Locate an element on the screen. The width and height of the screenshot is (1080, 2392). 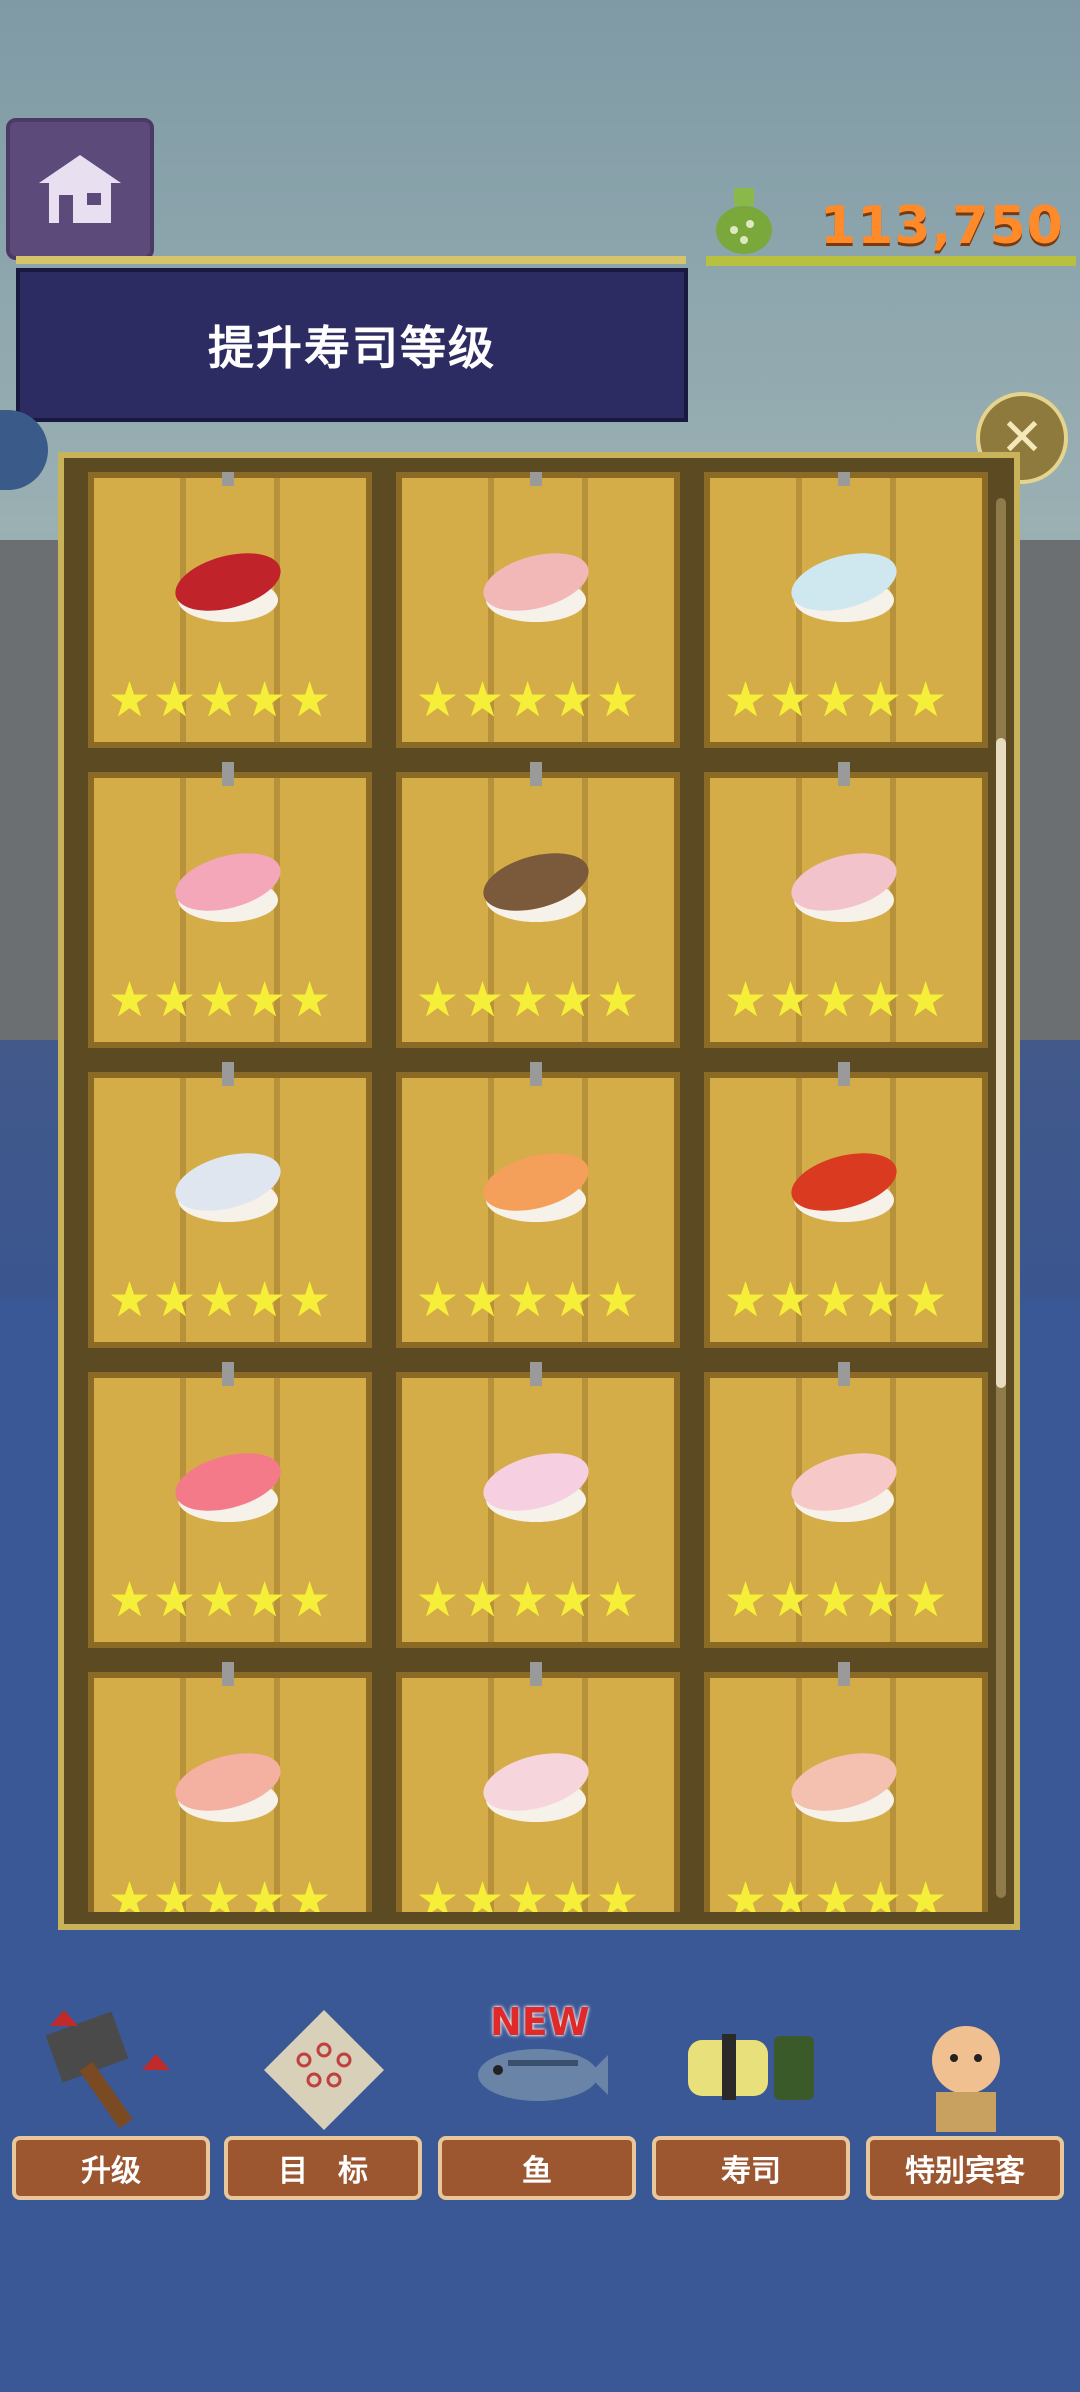
nav-fish: 鱼 is located at coordinates (538, 2100).